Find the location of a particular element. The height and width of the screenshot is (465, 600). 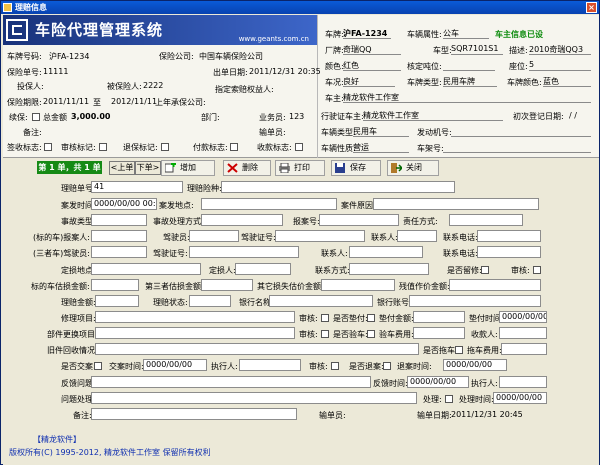

acc-way-input is located at coordinates (242, 220).